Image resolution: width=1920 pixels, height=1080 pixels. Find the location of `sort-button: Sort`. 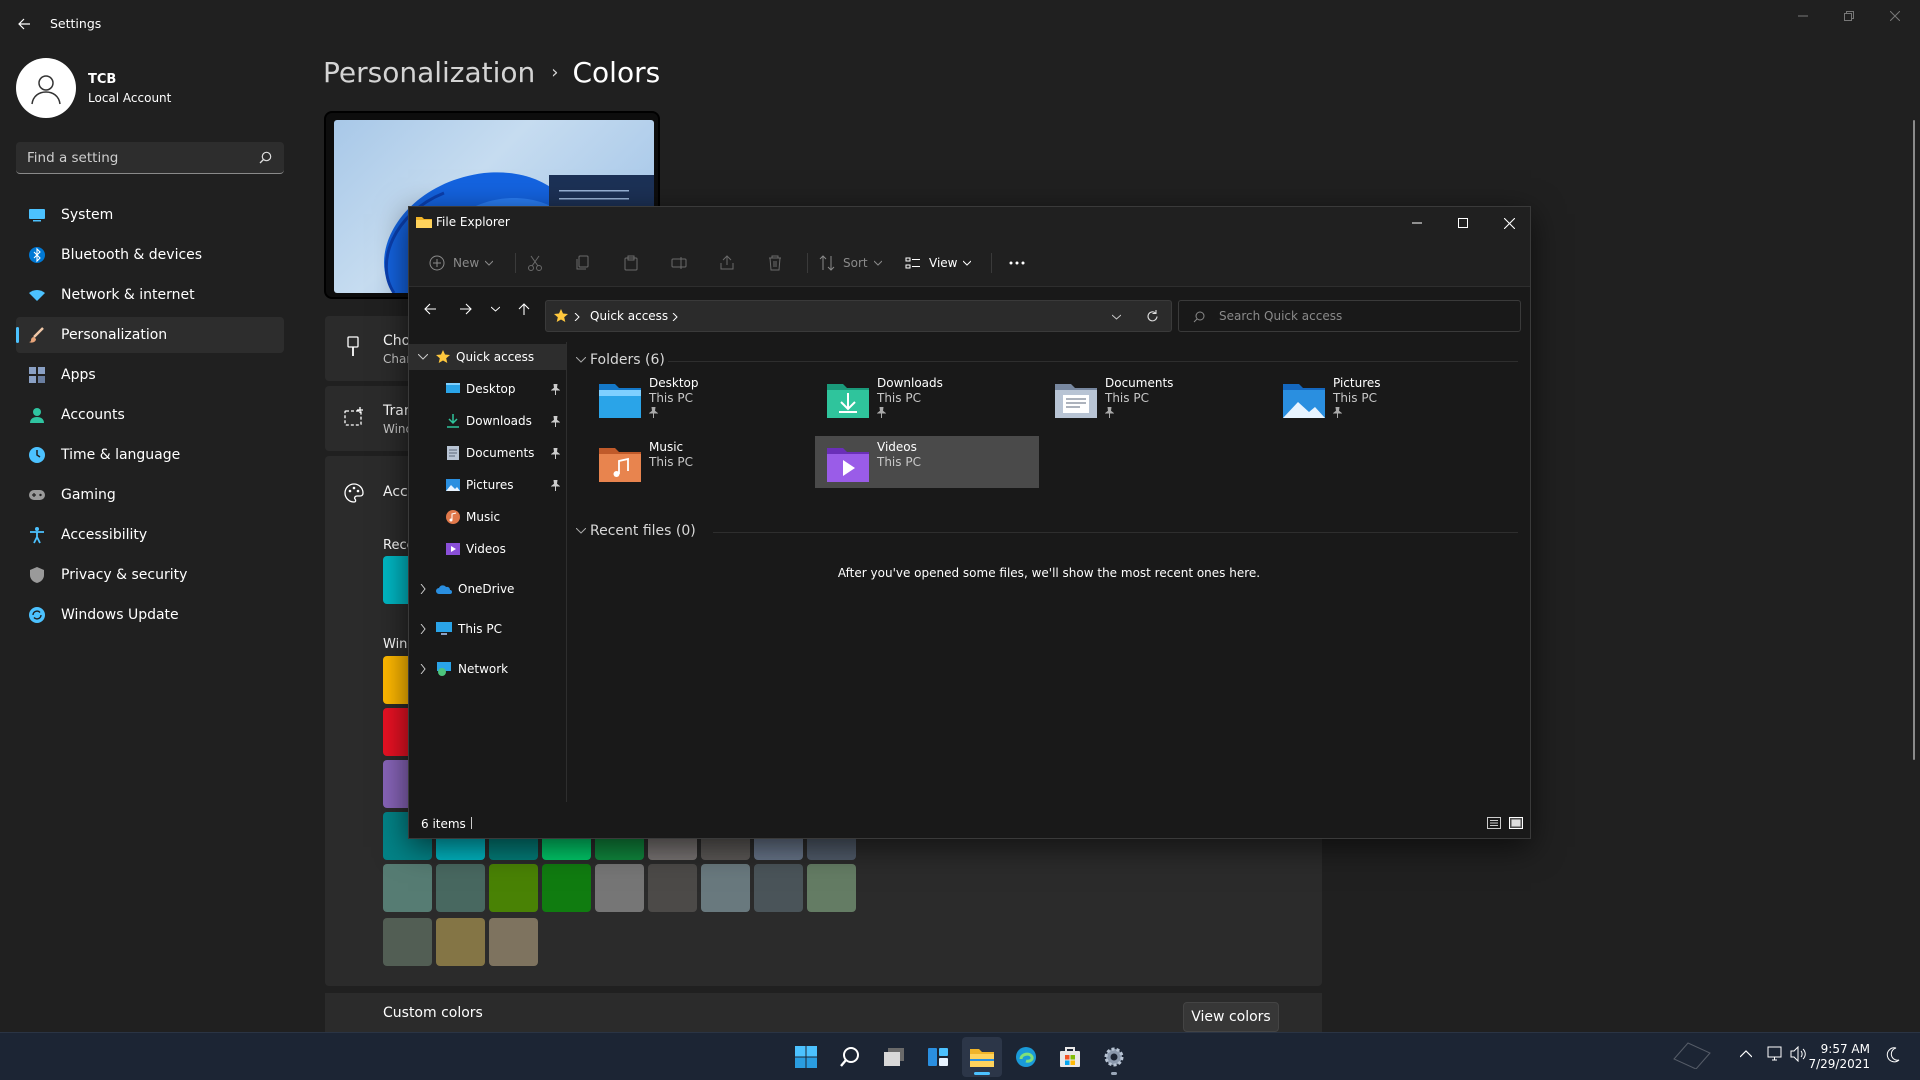

sort-button: Sort is located at coordinates (850, 263).